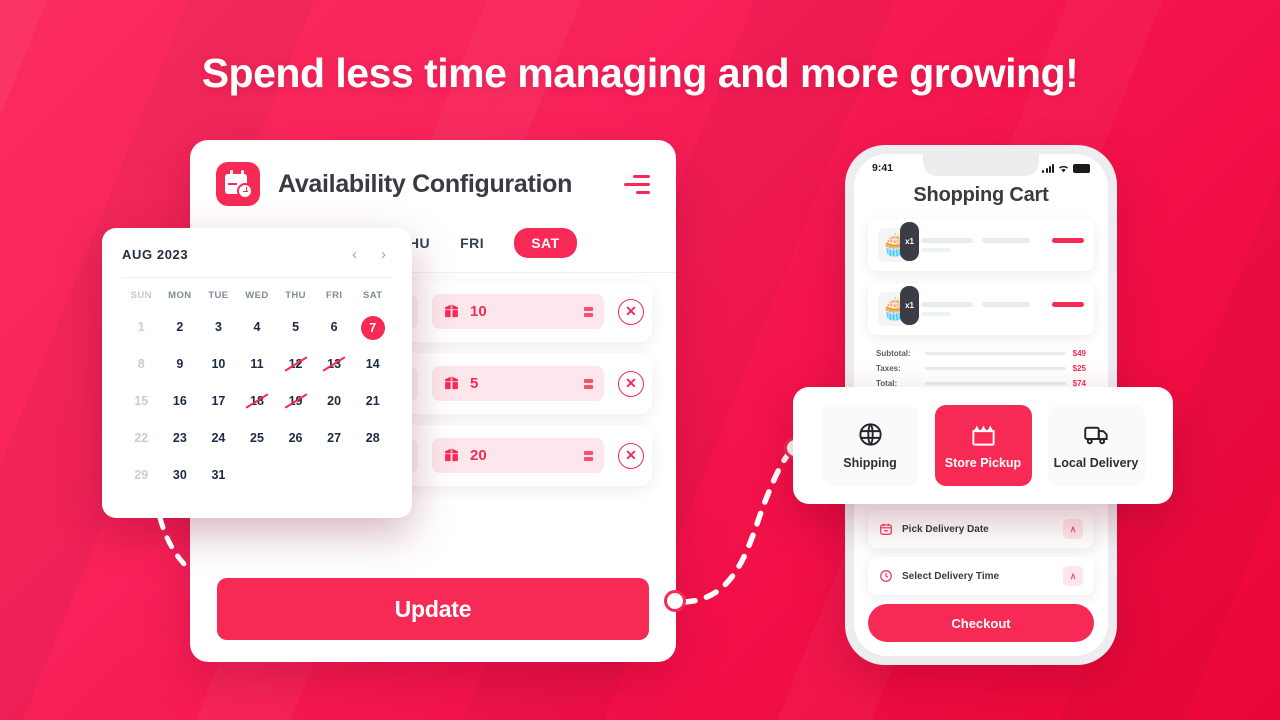 The width and height of the screenshot is (1280, 720). What do you see at coordinates (295, 401) in the screenshot?
I see `calendar-day-19: 19` at bounding box center [295, 401].